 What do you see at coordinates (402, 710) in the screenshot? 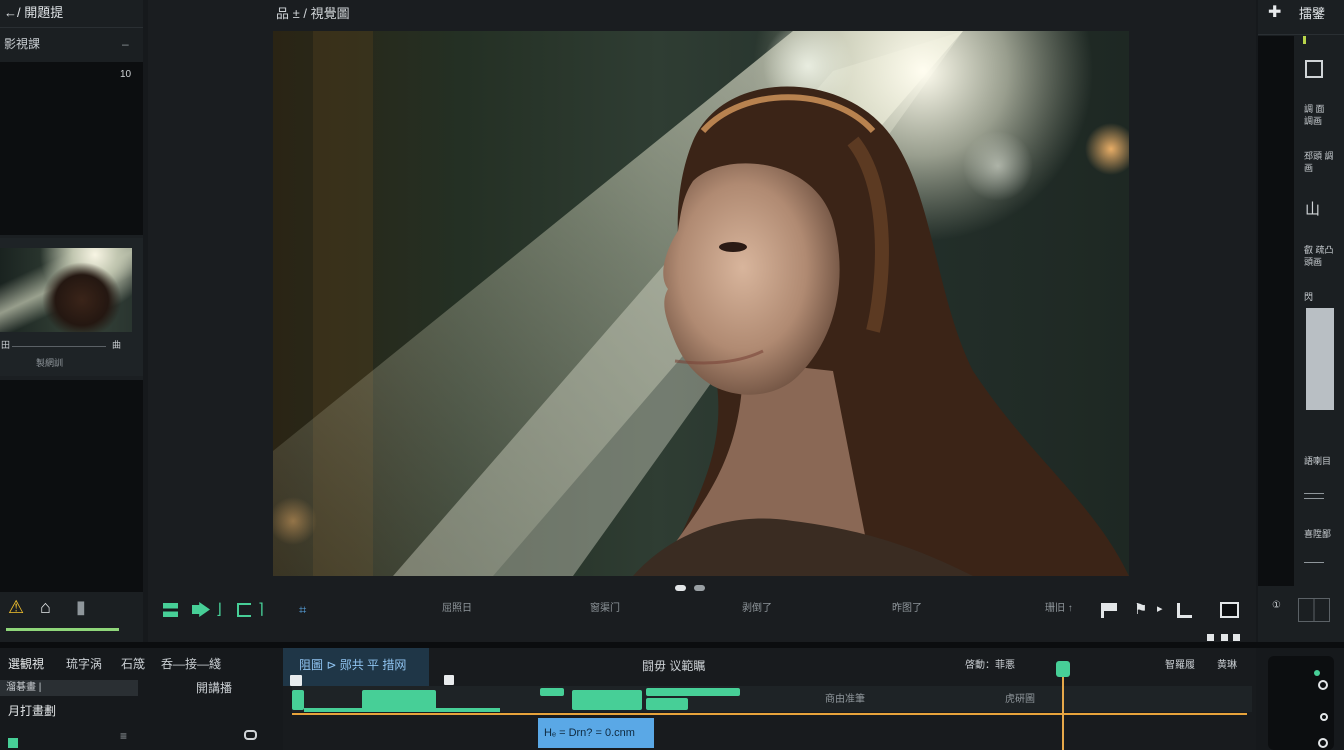
I see `audio-band` at bounding box center [402, 710].